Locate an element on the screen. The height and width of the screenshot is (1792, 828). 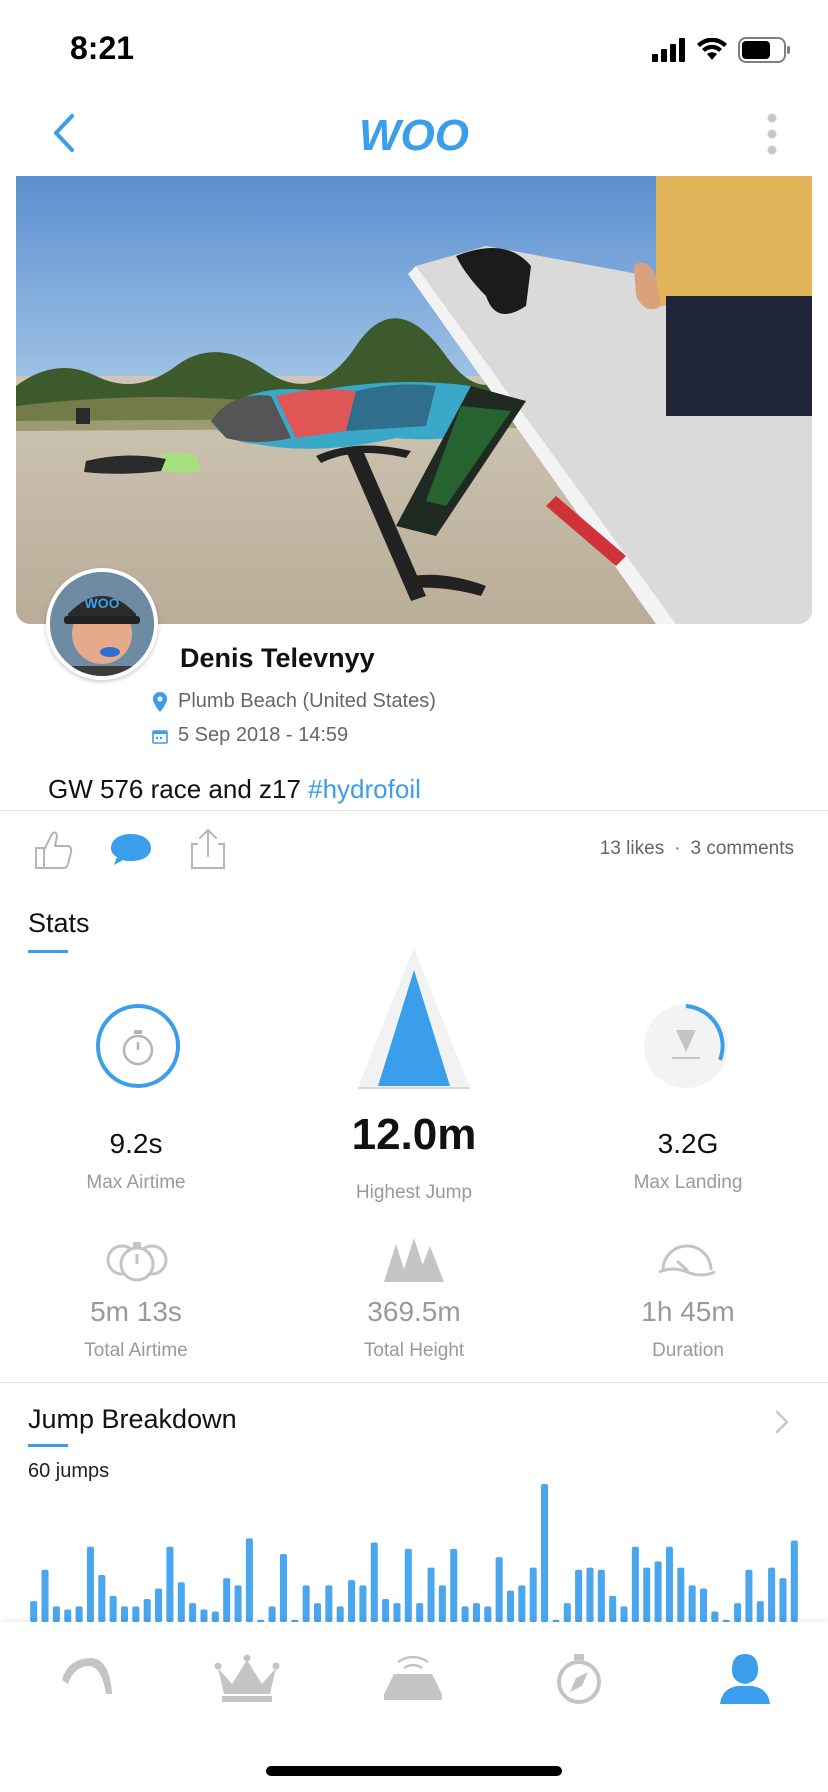
comment-icon is located at coordinates (131, 849).